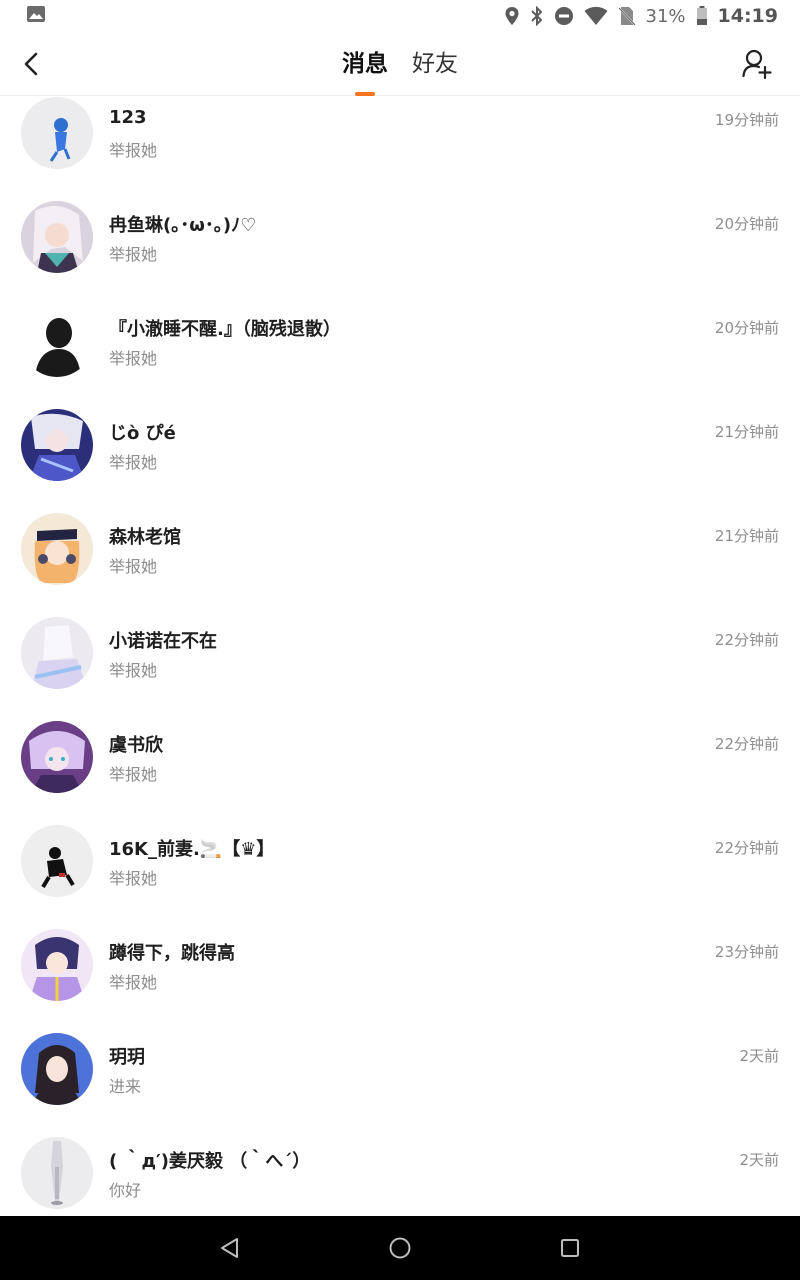  I want to click on tab-friends-label: 好友, so click(435, 64).